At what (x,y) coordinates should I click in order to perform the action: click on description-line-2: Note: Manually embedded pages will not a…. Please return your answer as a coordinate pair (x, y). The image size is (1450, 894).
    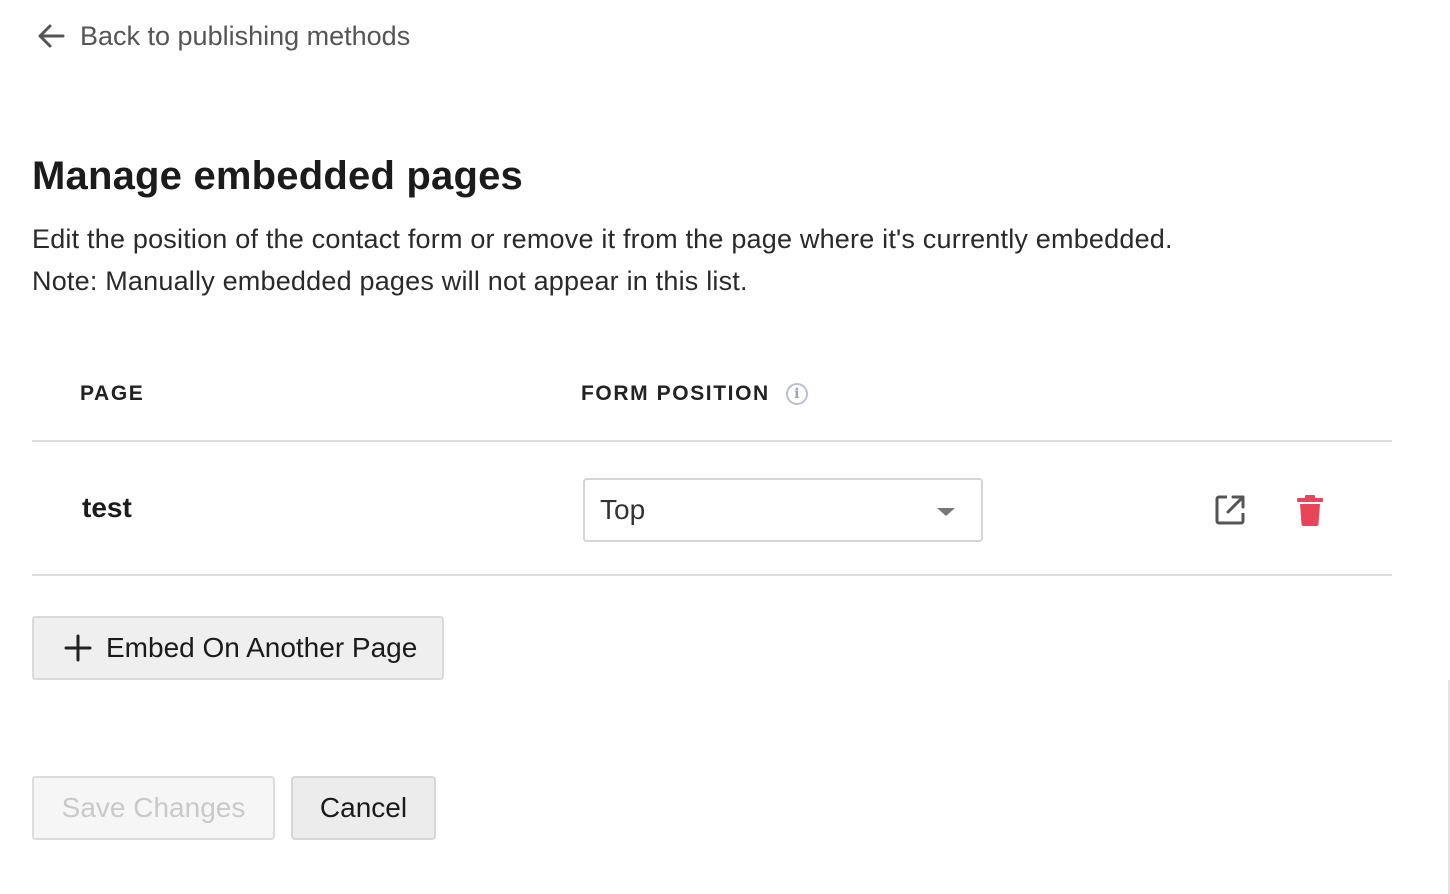
    Looking at the image, I should click on (390, 281).